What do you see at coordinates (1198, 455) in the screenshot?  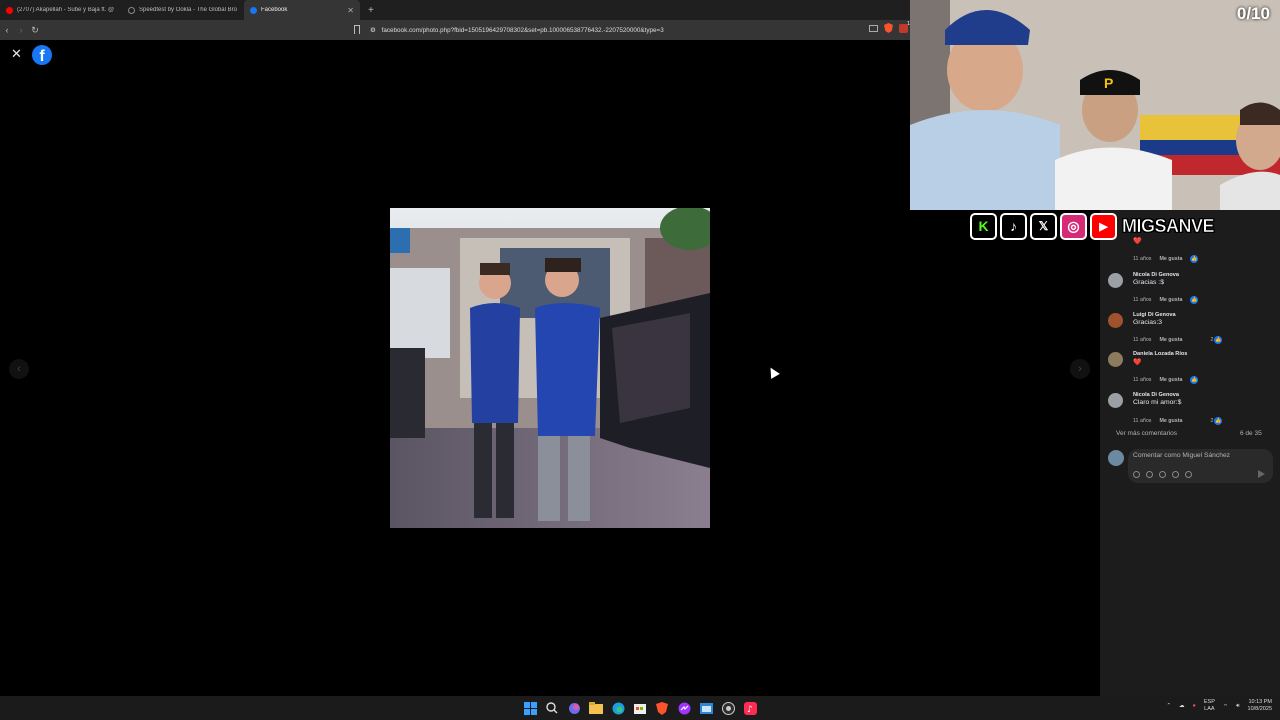 I see `comment-input` at bounding box center [1198, 455].